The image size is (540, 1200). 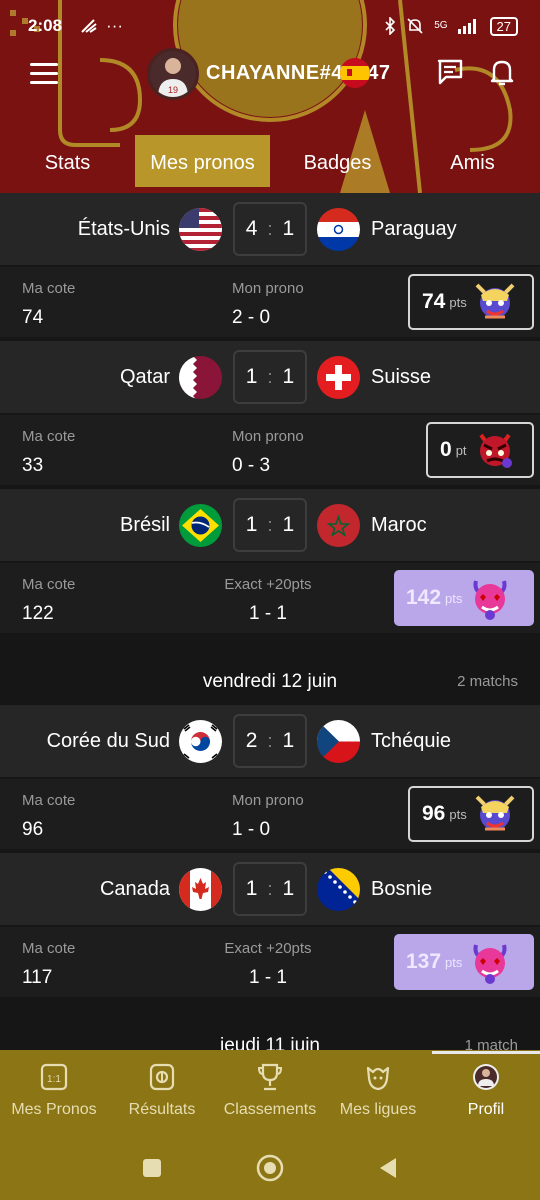 I want to click on points-badge: 74 pts, so click(x=471, y=302).